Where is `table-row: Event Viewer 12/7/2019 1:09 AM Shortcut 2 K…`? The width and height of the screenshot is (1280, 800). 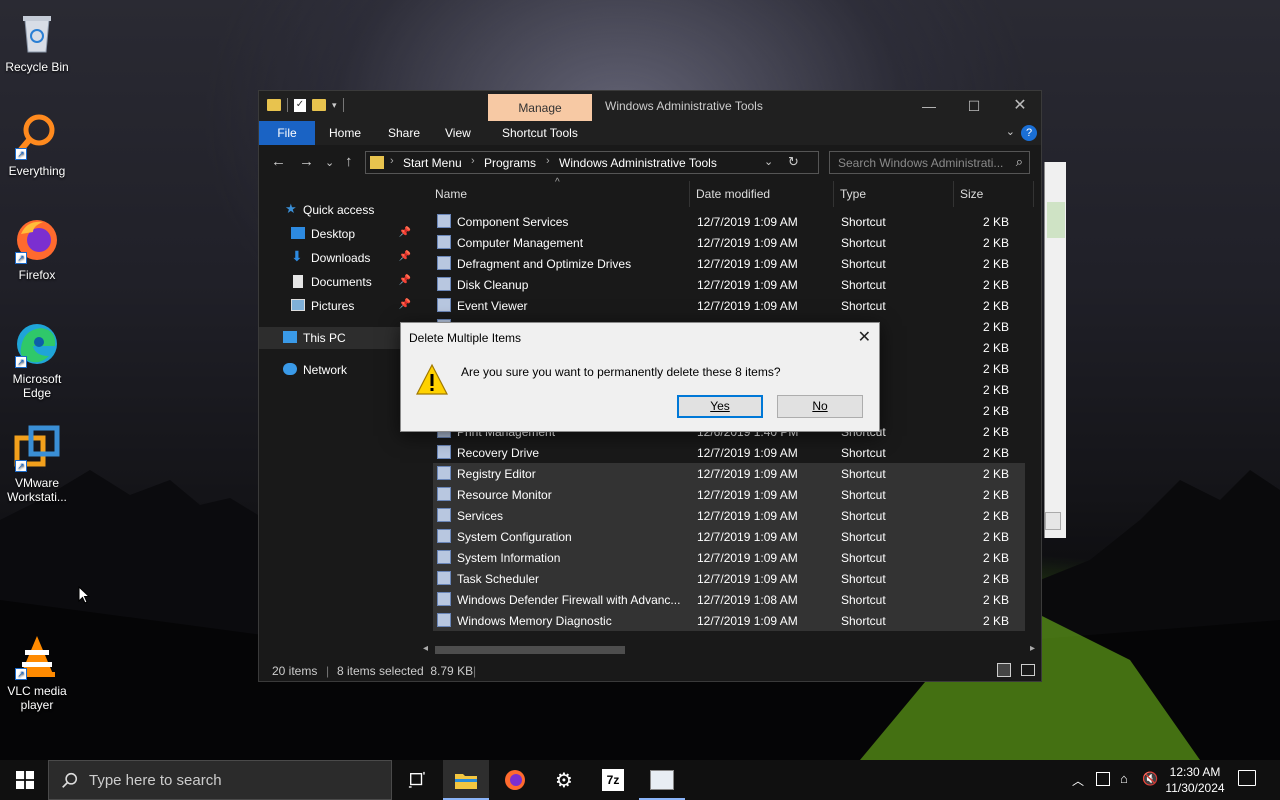 table-row: Event Viewer 12/7/2019 1:09 AM Shortcut 2 K… is located at coordinates (729, 305).